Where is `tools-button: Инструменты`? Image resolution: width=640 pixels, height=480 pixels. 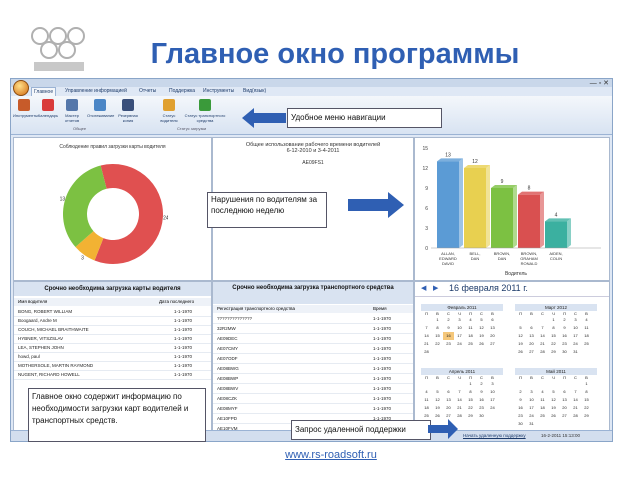
tools-button: Инструменты is located at coordinates (25, 108).